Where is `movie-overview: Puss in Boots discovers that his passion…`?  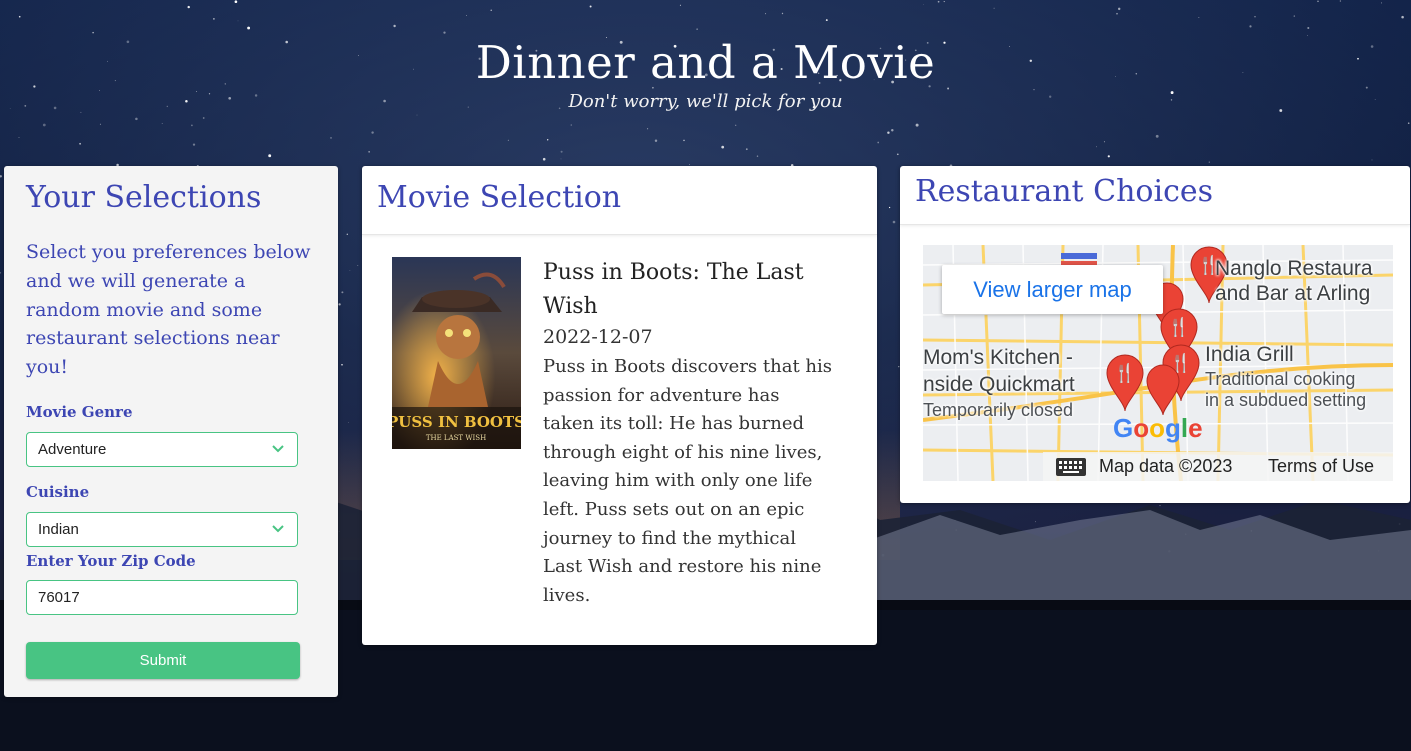 movie-overview: Puss in Boots discovers that his passion… is located at coordinates (687, 481).